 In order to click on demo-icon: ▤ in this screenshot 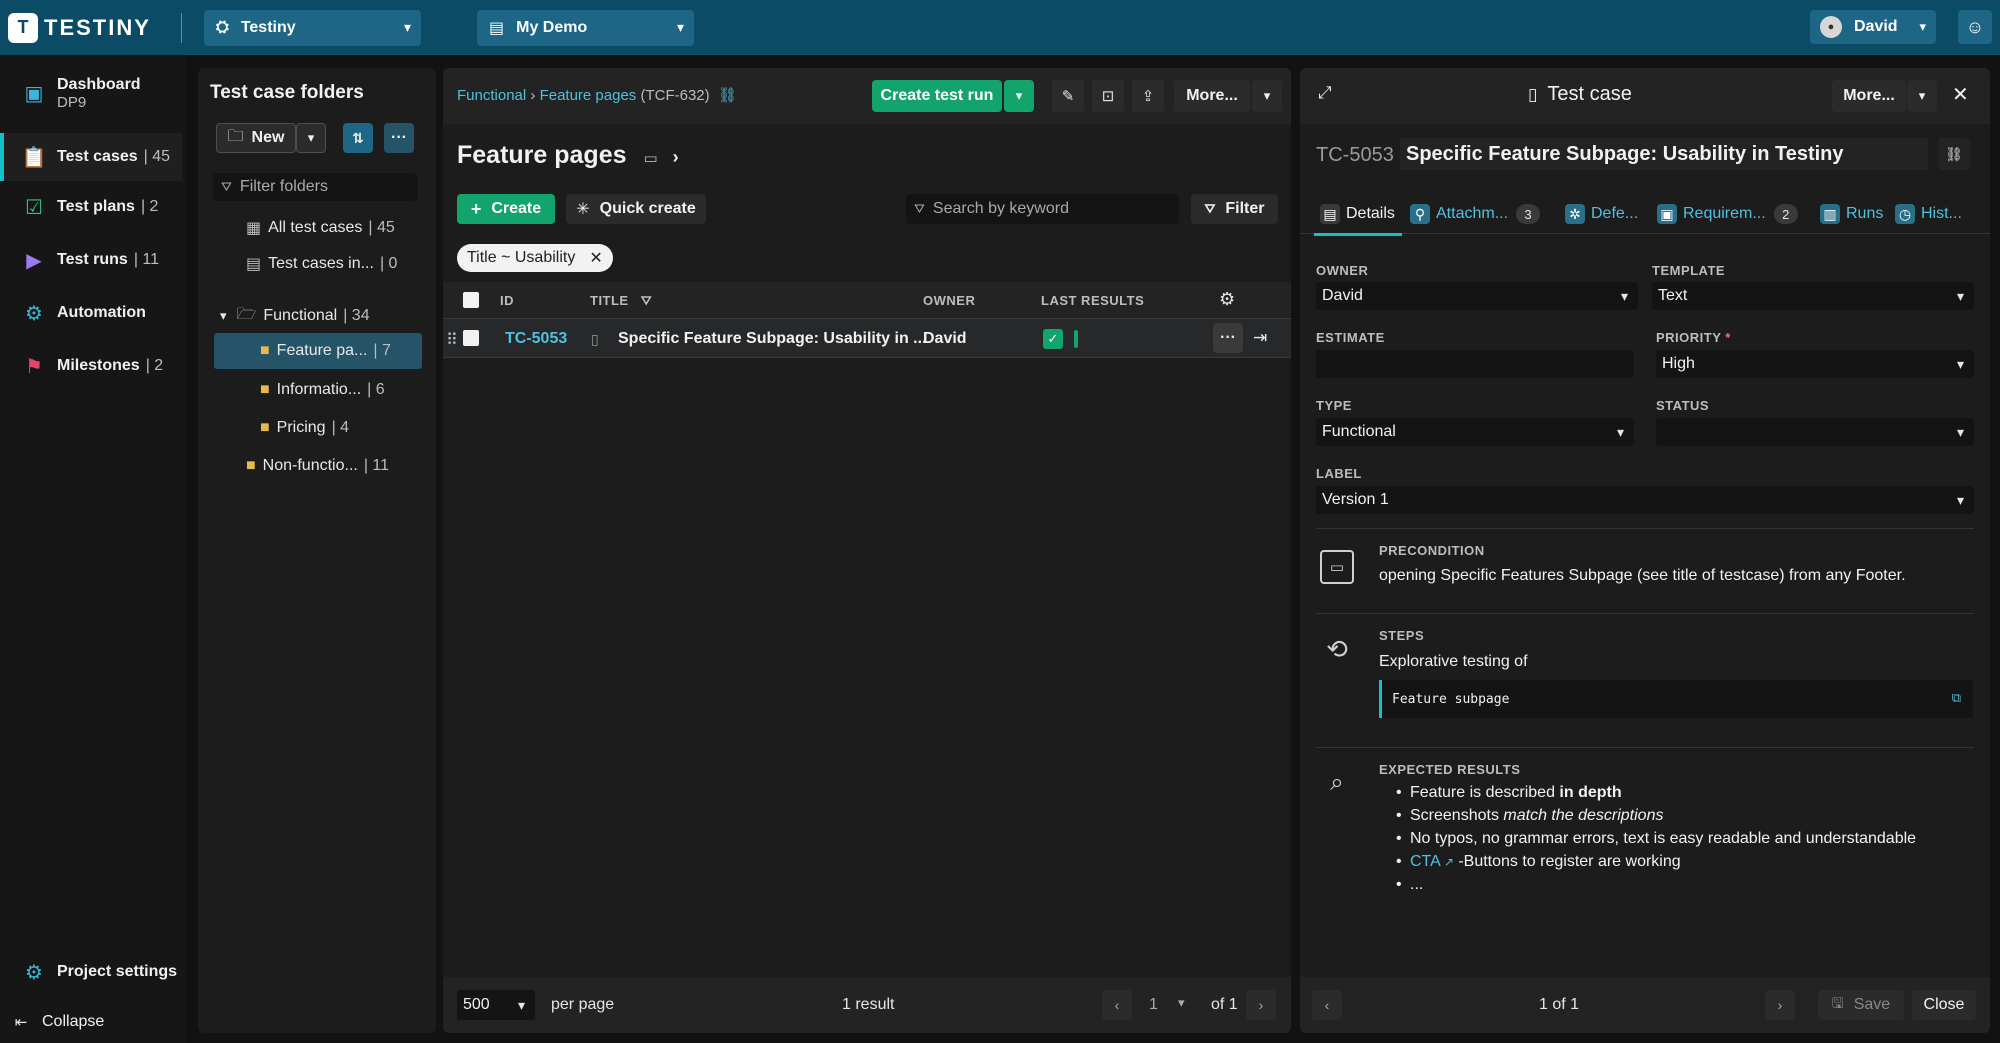, I will do `click(497, 28)`.